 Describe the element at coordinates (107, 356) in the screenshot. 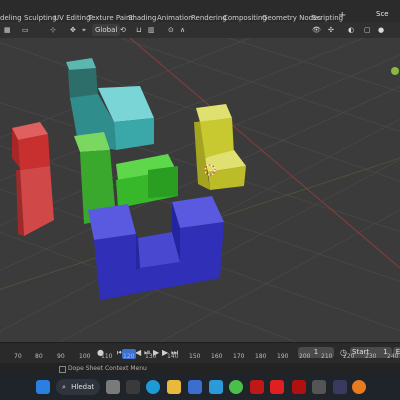

I see `frame-tick: 110` at that location.